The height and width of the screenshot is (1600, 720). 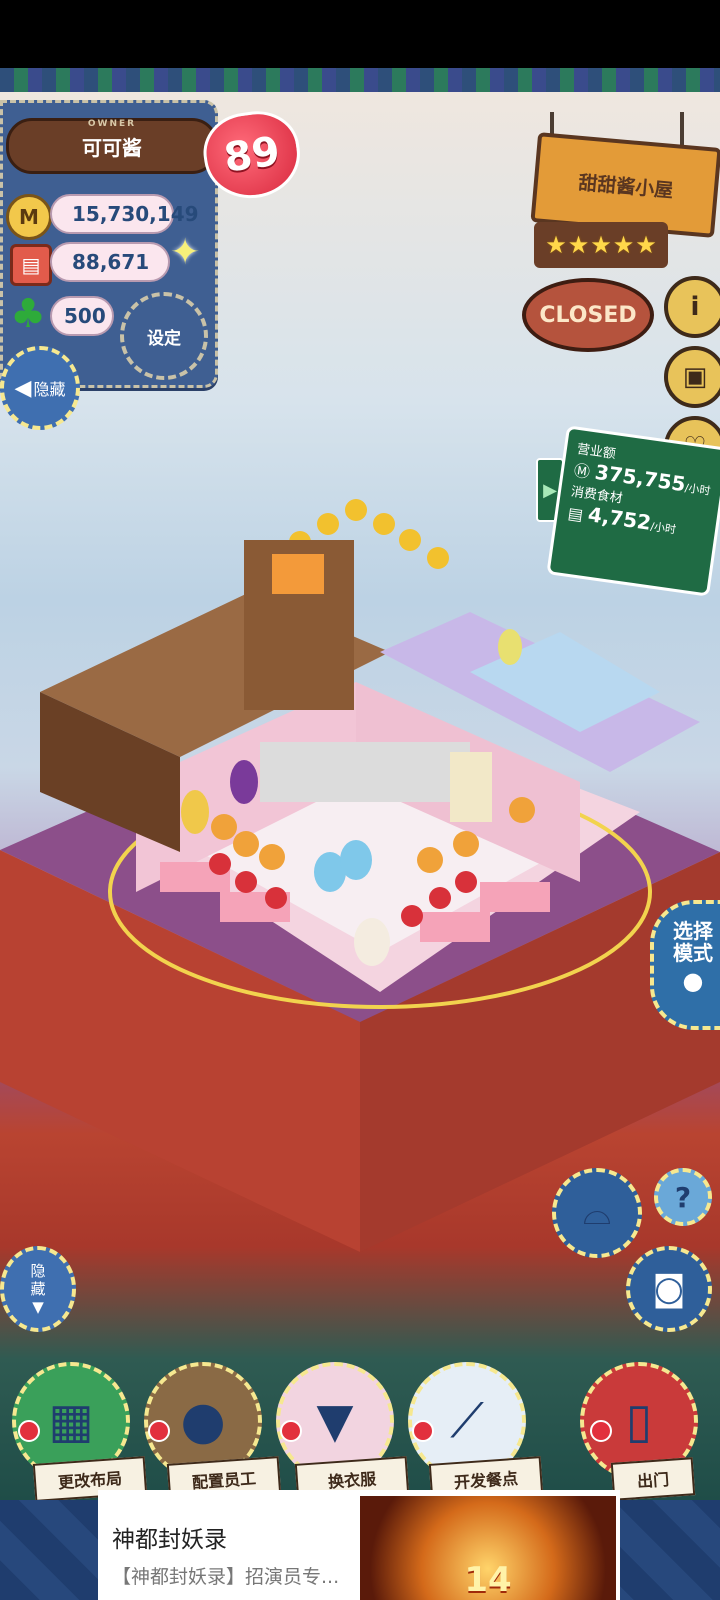 What do you see at coordinates (352, 1480) in the screenshot?
I see `menu-label: 换衣服` at bounding box center [352, 1480].